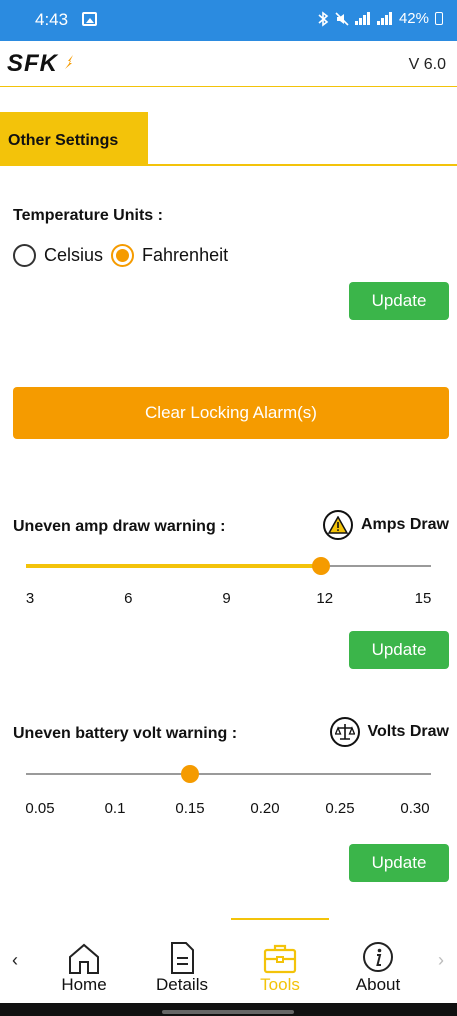 The image size is (457, 1016). What do you see at coordinates (415, 808) in the screenshot?
I see `slider-tick-label: 0.30` at bounding box center [415, 808].